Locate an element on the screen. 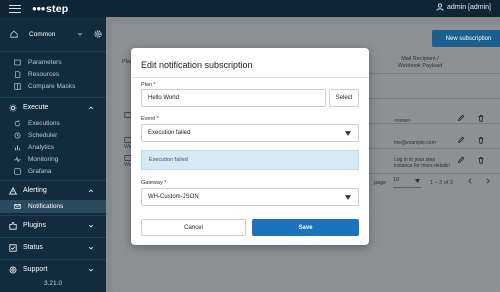 The height and width of the screenshot is (292, 500). sun-icon is located at coordinates (13, 107).